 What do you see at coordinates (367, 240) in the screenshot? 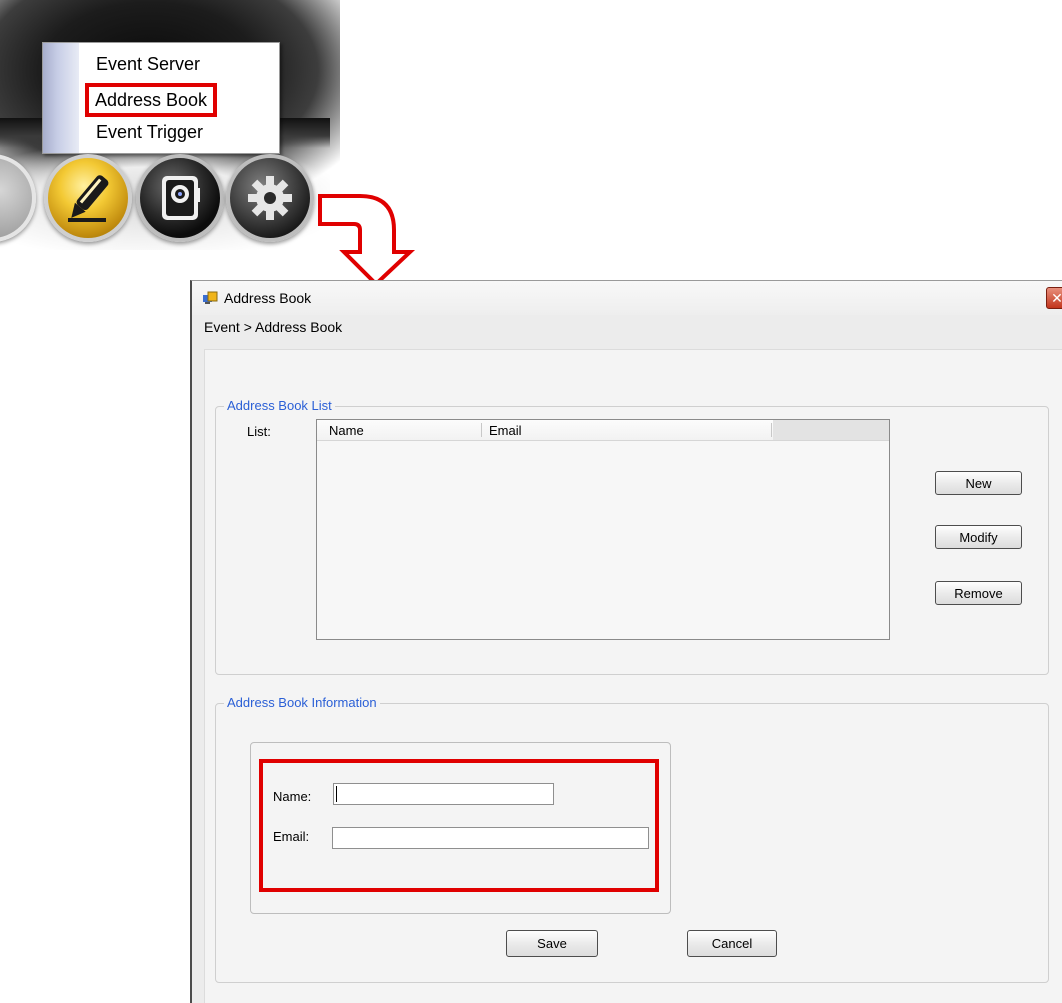
I see `red-arrow-annotation` at bounding box center [367, 240].